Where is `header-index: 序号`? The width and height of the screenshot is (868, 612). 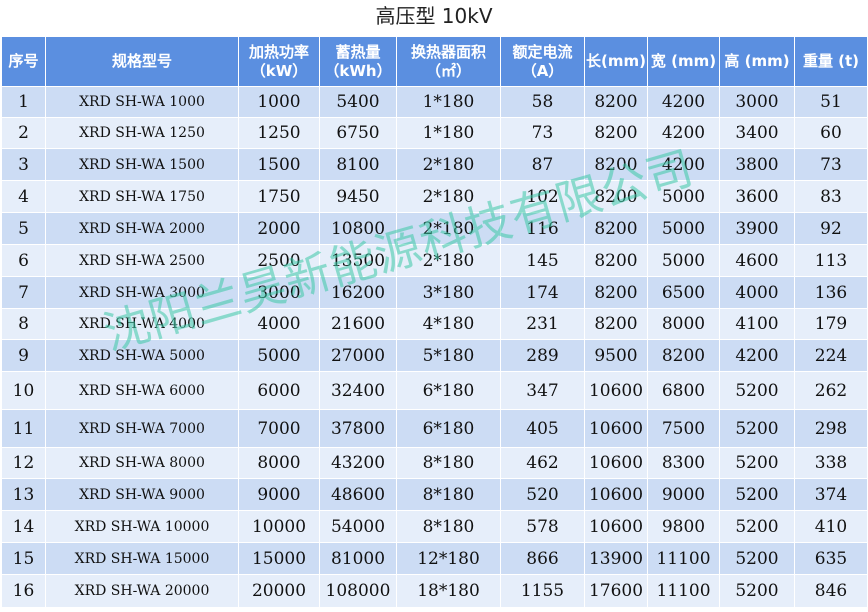 header-index: 序号 is located at coordinates (23, 61).